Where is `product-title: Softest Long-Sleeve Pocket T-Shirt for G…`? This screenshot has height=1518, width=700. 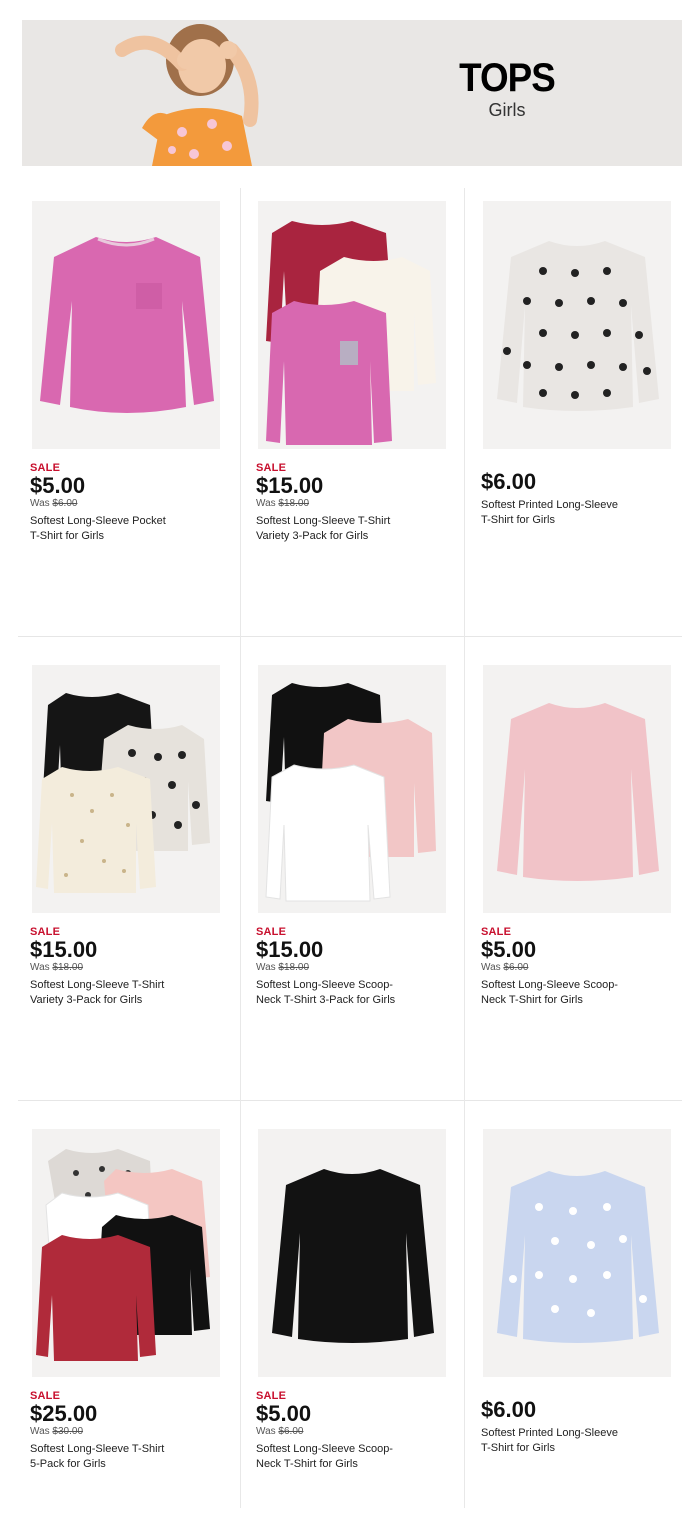 product-title: Softest Long-Sleeve Pocket T-Shirt for G… is located at coordinates (130, 529).